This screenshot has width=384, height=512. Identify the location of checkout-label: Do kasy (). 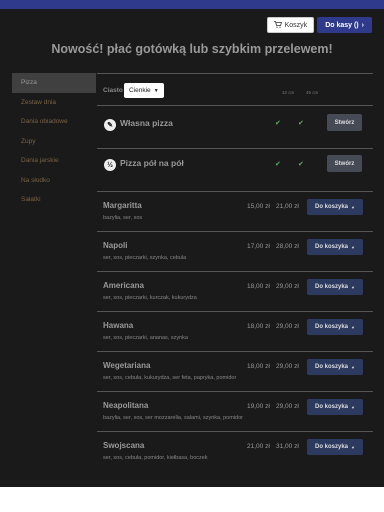
(342, 25).